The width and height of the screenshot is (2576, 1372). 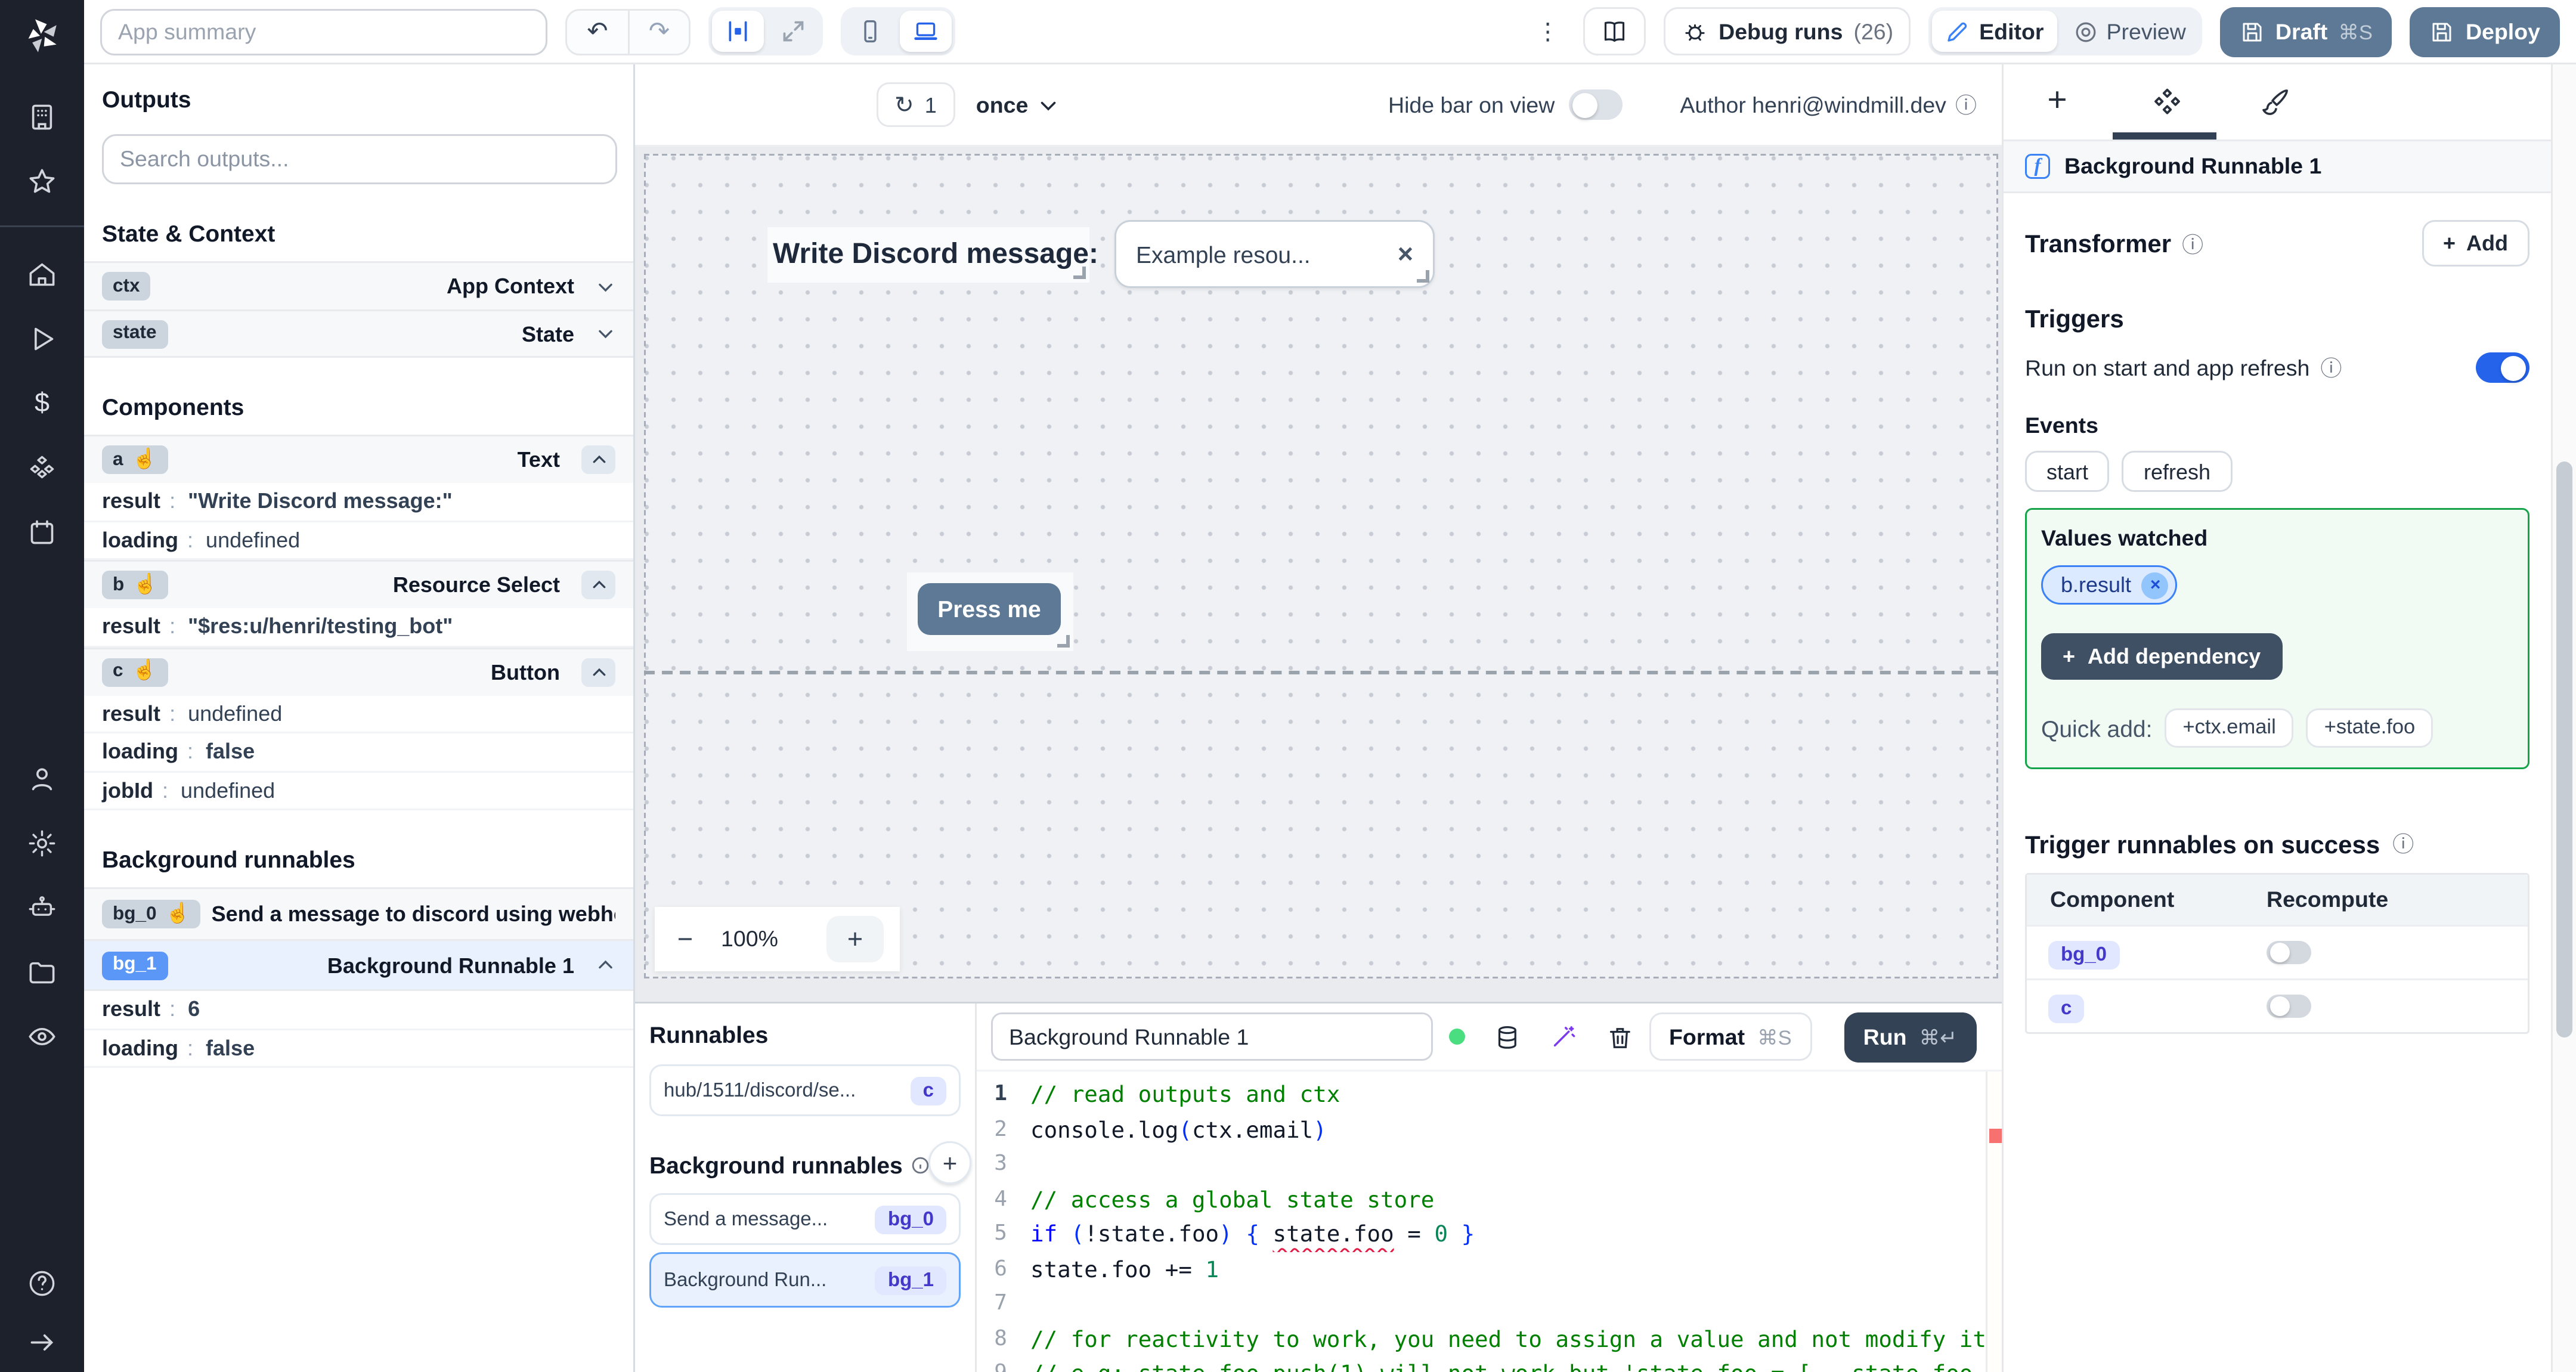 What do you see at coordinates (805, 1280) in the screenshot?
I see `runnable-item-bg1-selected: Background Run... bg_1` at bounding box center [805, 1280].